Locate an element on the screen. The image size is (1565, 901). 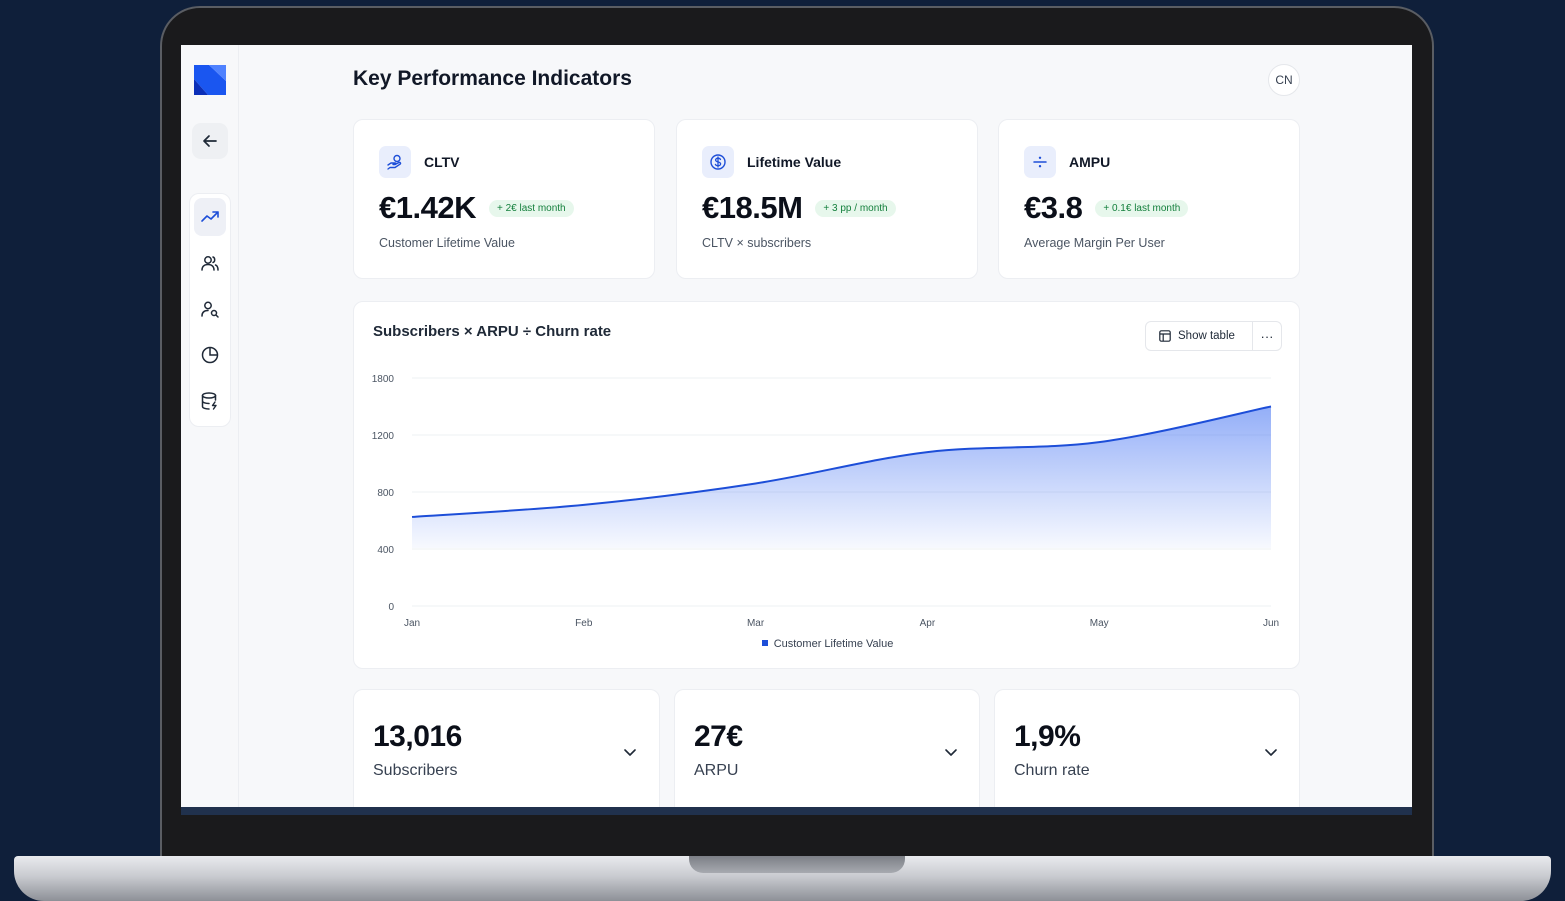
kpi-label: CLTV is located at coordinates (442, 162).